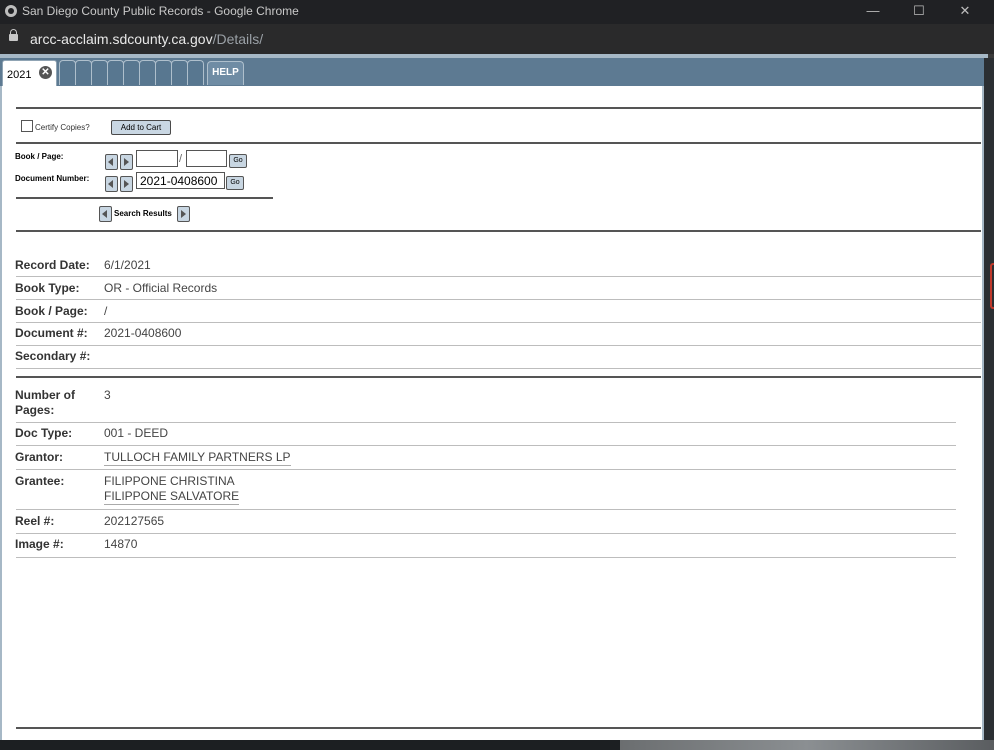 Image resolution: width=994 pixels, height=750 pixels. What do you see at coordinates (238, 161) in the screenshot?
I see `book-go-button: Go` at bounding box center [238, 161].